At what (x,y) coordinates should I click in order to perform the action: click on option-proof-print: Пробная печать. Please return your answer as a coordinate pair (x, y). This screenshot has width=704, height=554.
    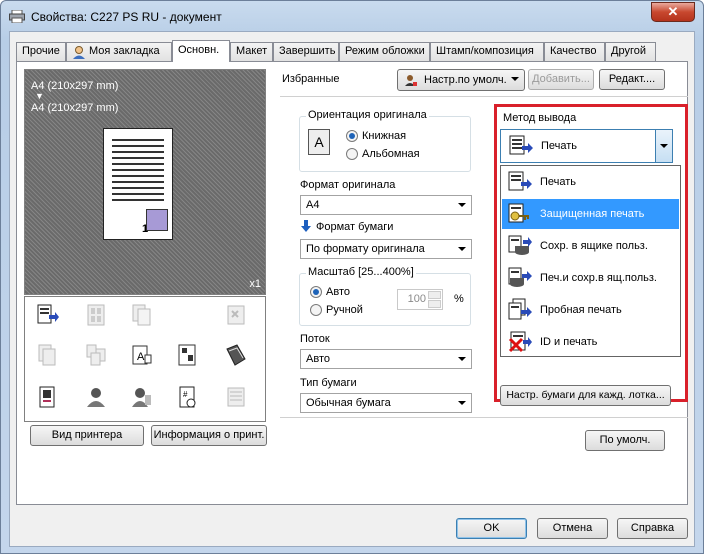
    Looking at the image, I should click on (590, 310).